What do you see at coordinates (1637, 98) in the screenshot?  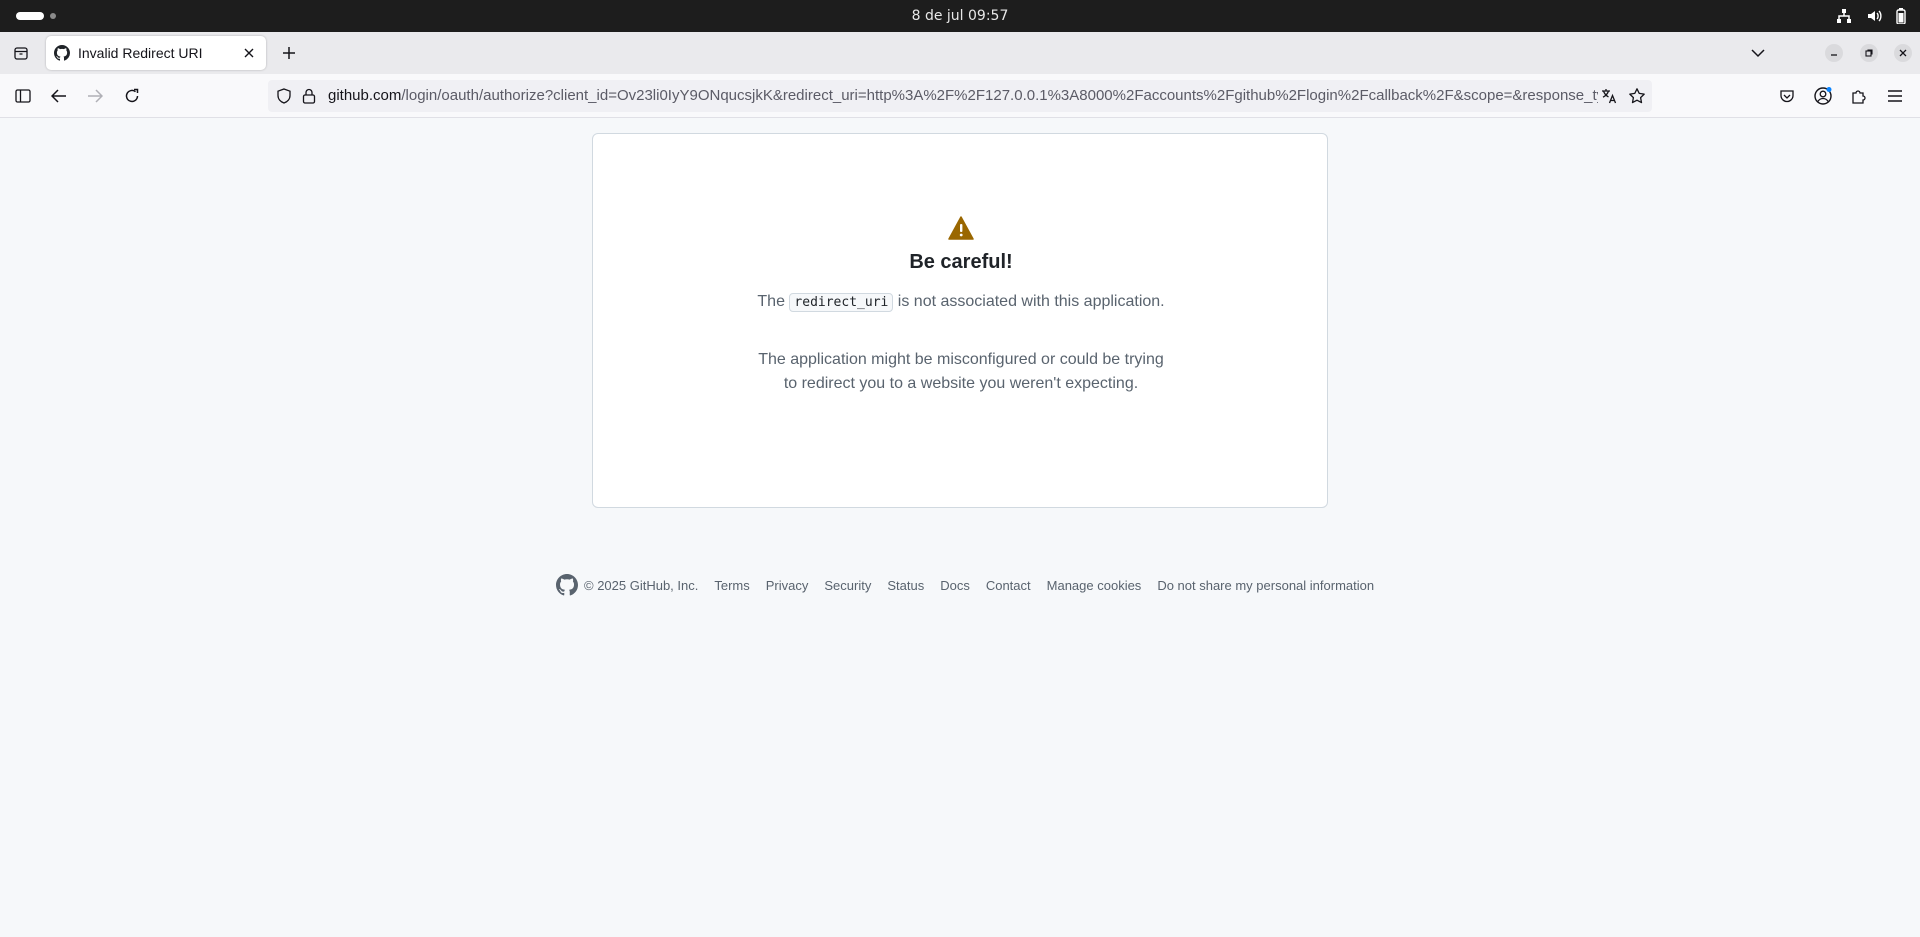 I see `bookmark-star-icon` at bounding box center [1637, 98].